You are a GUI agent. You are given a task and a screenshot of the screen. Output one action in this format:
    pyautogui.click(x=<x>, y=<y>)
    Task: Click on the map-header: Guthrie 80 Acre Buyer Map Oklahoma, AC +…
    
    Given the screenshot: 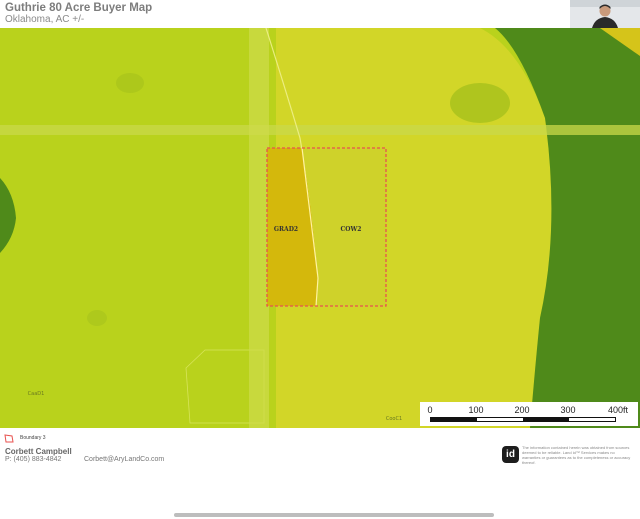 What is the action you would take?
    pyautogui.click(x=320, y=14)
    